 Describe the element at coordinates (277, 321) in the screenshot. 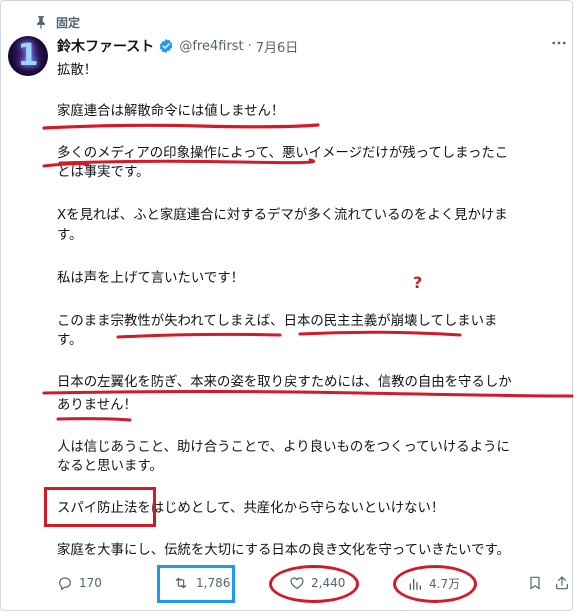

I see `post-line: このまま宗教性が失われてしまえば、日本の民主主義が崩壊してしまいま` at that location.